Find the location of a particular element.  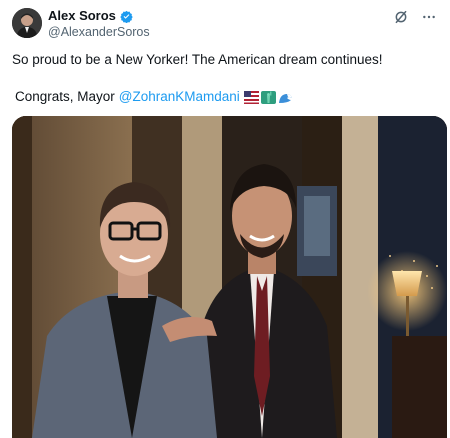

post-actions-top is located at coordinates (415, 17).